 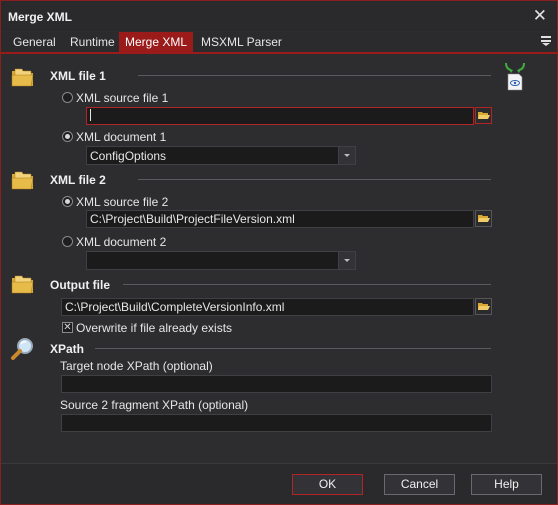 I want to click on window-title: Merge XML, so click(x=40, y=17).